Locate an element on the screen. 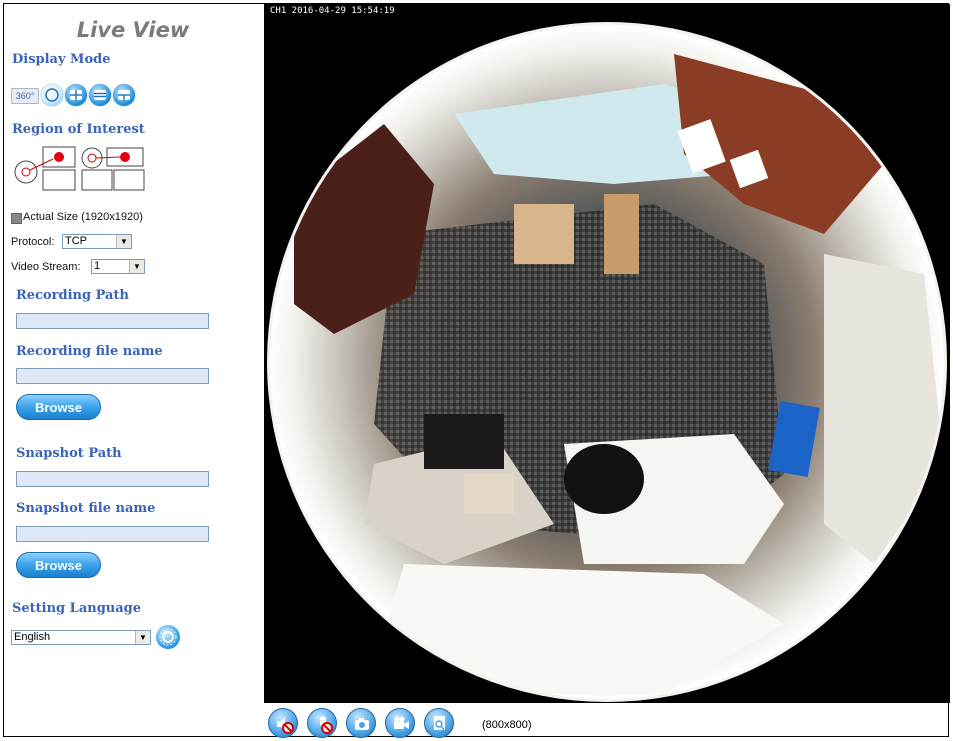  split-view-button is located at coordinates (124, 95).